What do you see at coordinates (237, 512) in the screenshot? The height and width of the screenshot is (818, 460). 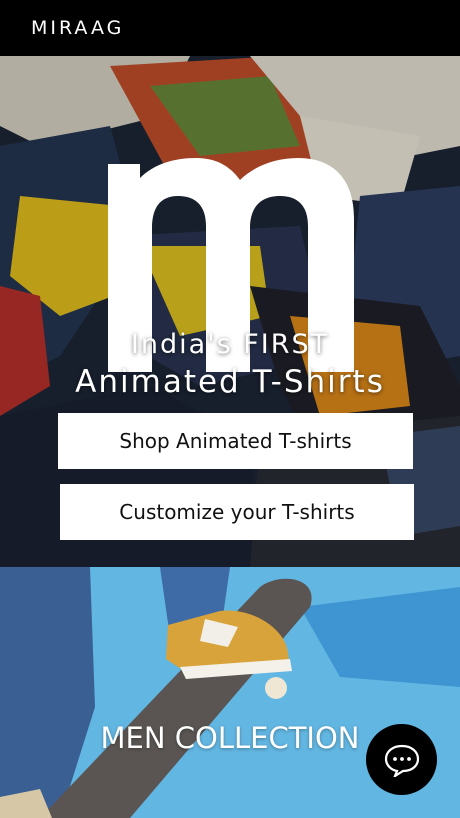 I see `customize-tshirts-button: Customize your T-shirts` at bounding box center [237, 512].